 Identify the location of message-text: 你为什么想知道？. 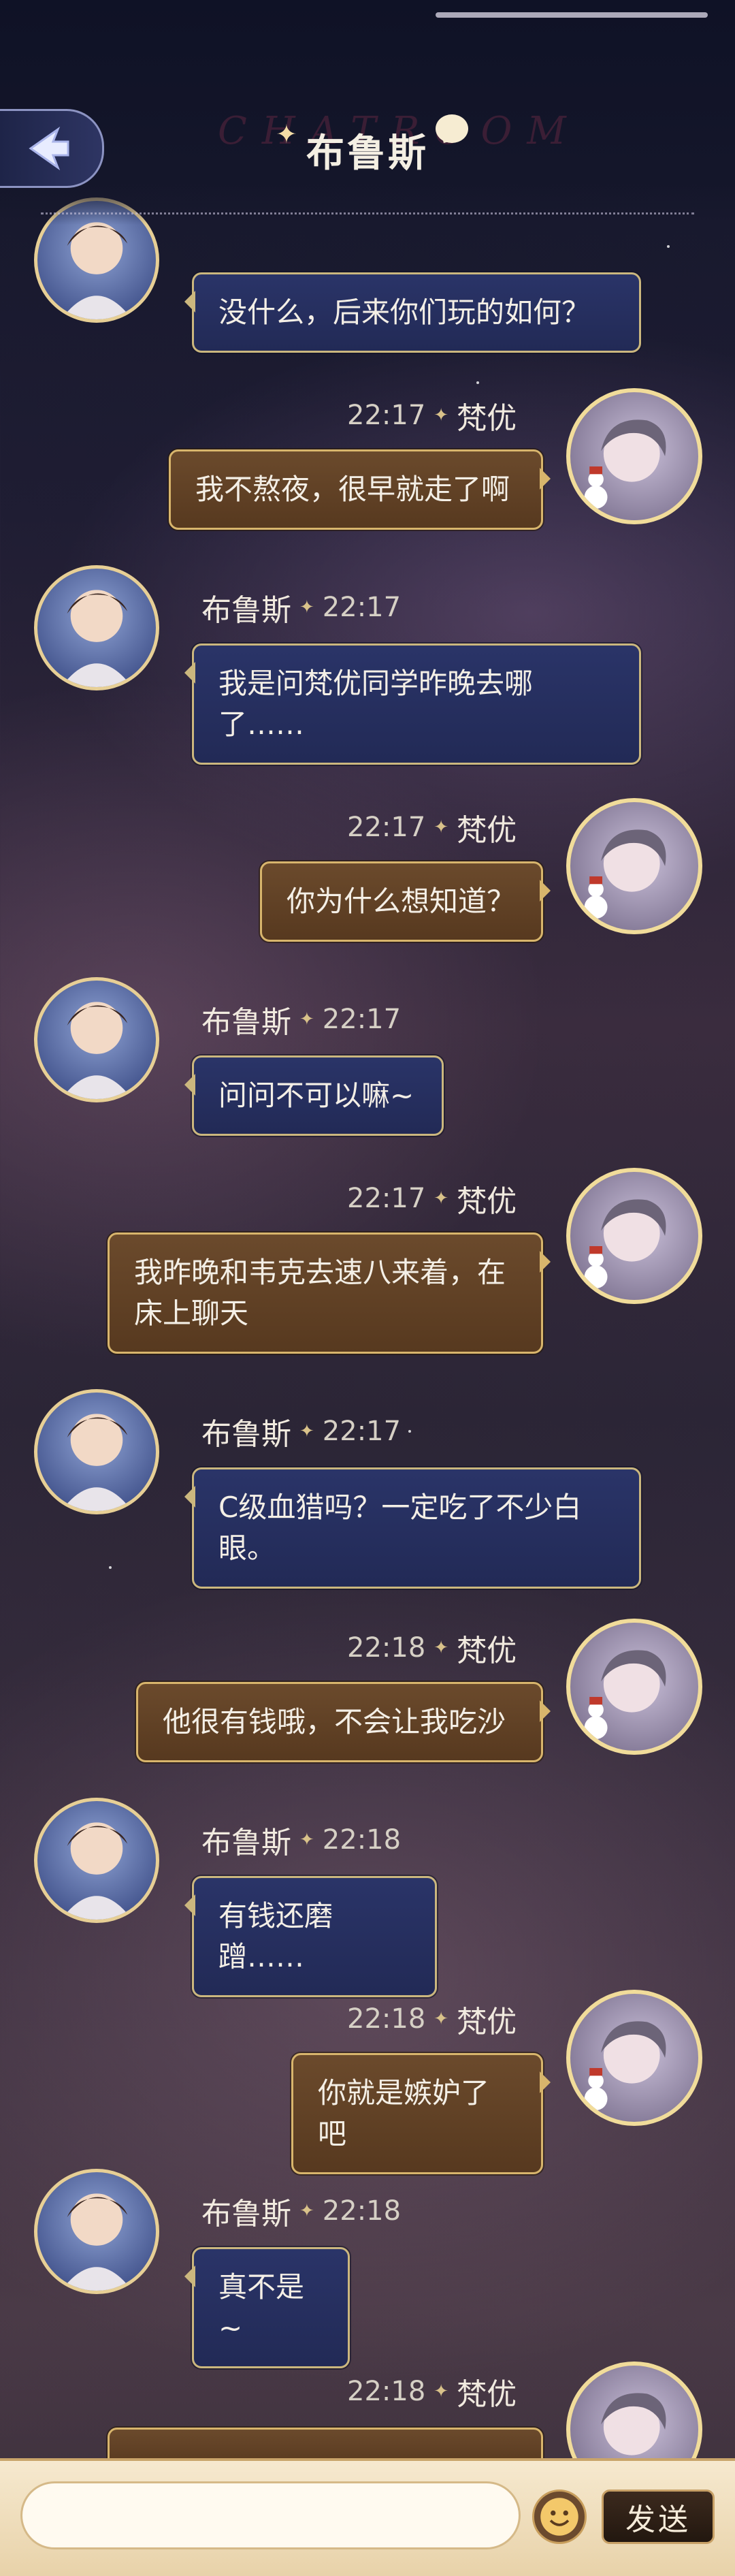
(401, 901).